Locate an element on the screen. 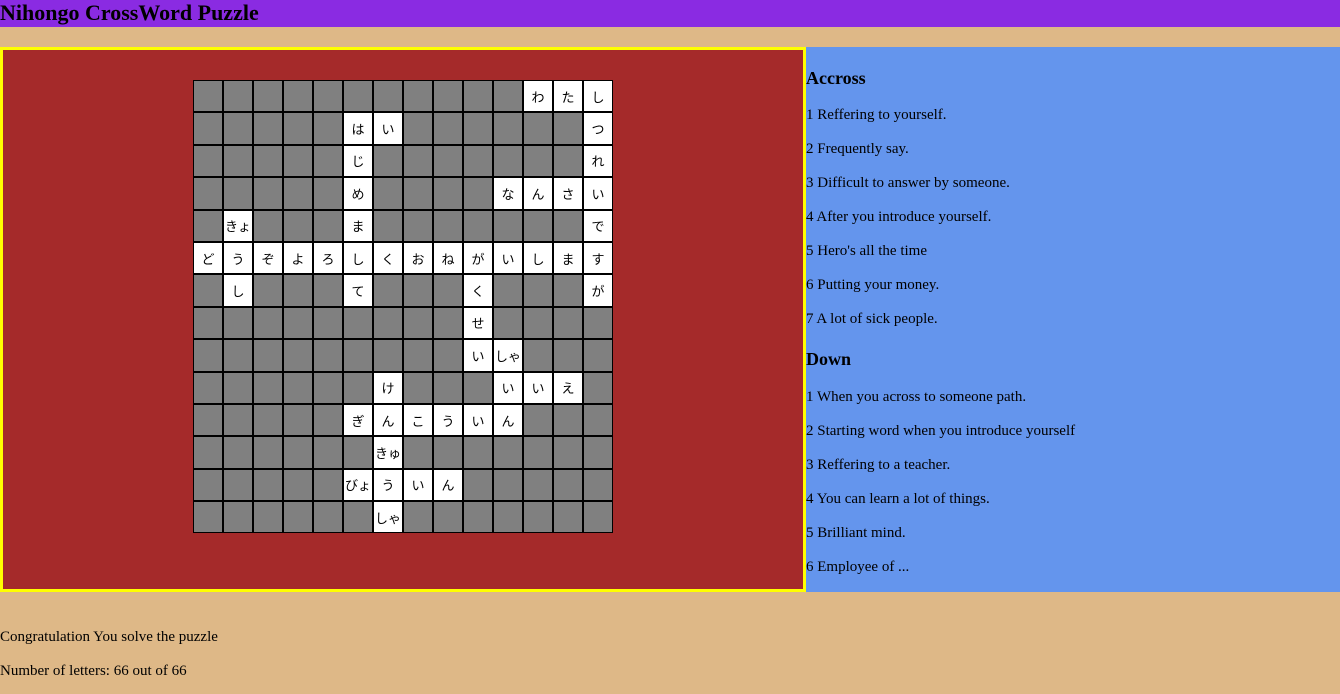 Image resolution: width=1340 pixels, height=694 pixels. page-title: Nihongo CrossWord Puzzle is located at coordinates (129, 12).